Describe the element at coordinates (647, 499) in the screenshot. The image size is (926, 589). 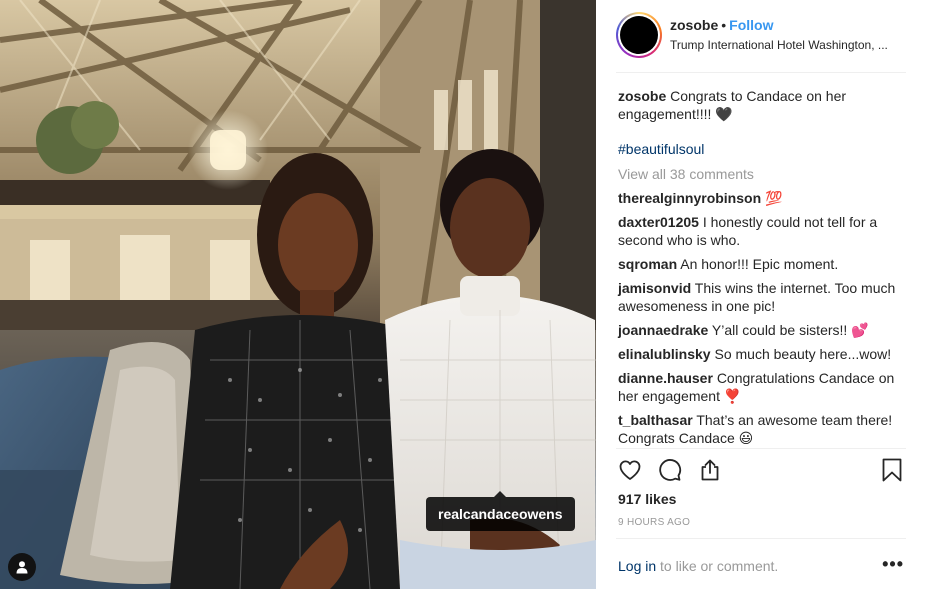
I see `likes-count: 917 likes` at that location.